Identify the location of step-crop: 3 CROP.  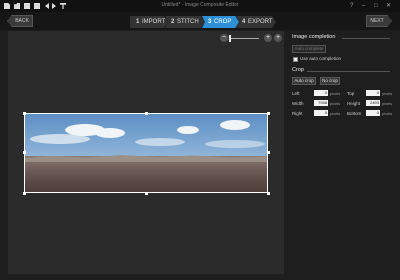
(220, 22).